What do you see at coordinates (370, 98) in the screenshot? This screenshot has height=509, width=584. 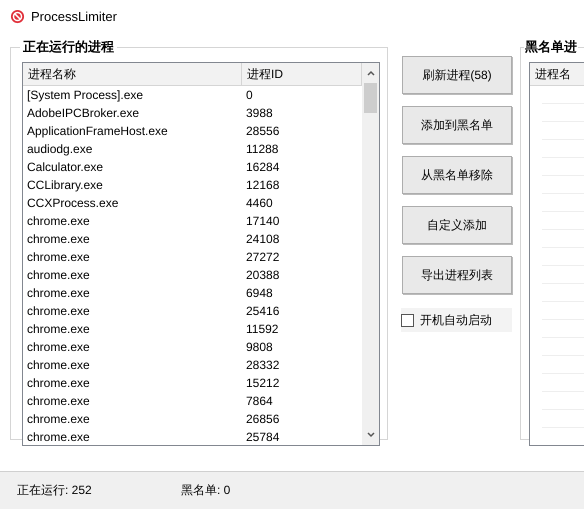 I see `scroll-thumb` at bounding box center [370, 98].